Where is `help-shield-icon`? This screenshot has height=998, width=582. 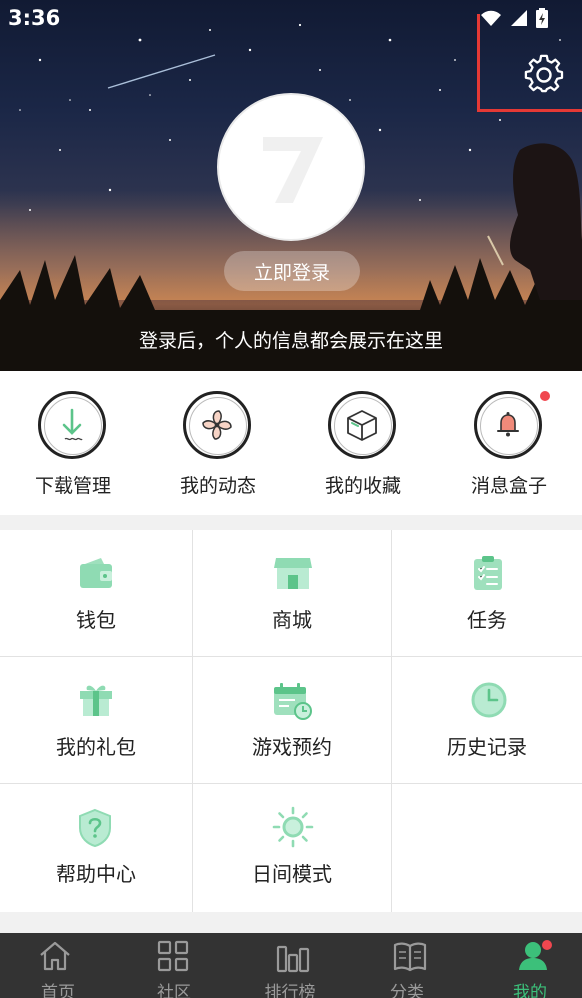
help-shield-icon is located at coordinates (95, 828).